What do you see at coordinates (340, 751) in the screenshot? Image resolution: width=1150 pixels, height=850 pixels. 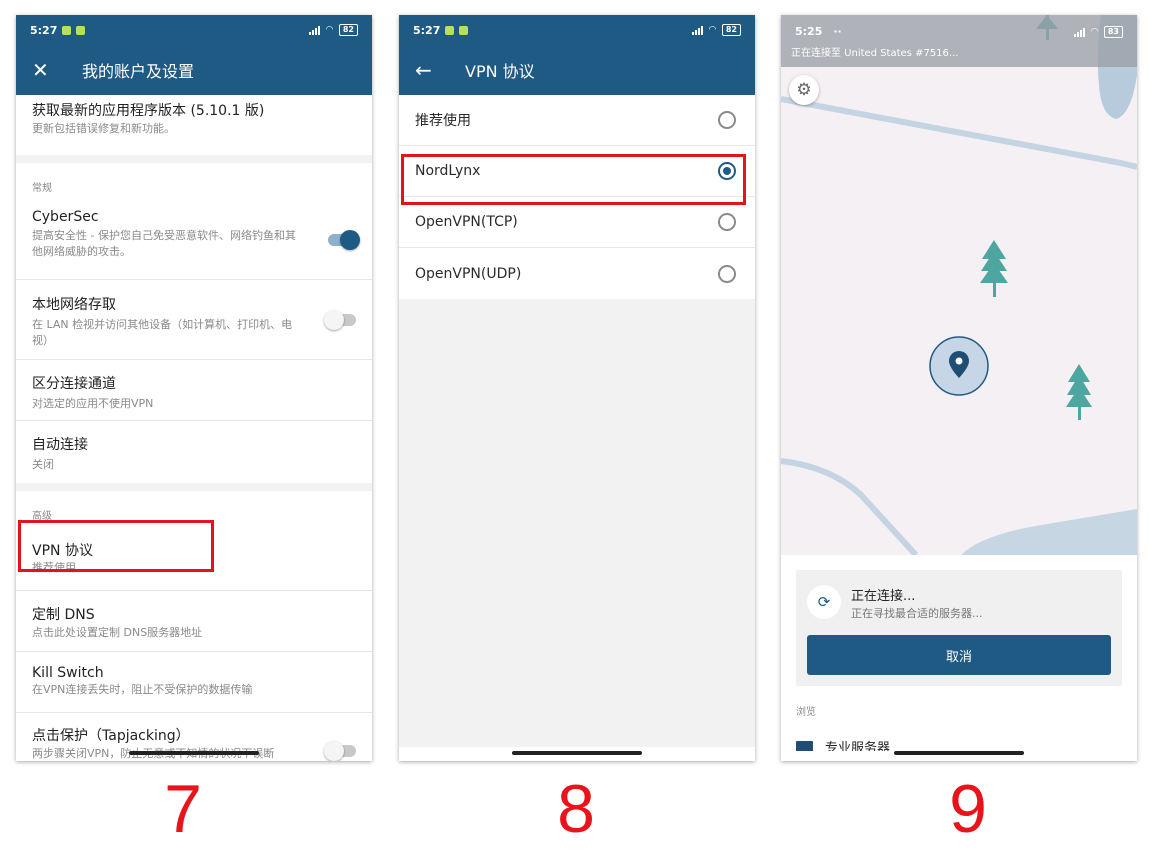 I see `tapjacking-toggle` at bounding box center [340, 751].